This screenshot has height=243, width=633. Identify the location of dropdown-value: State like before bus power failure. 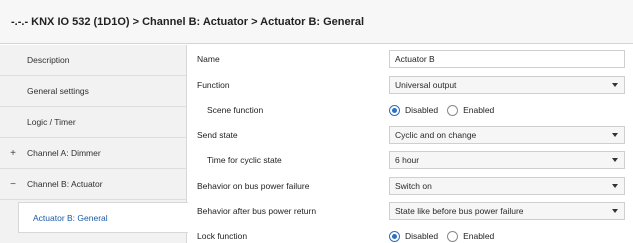
(459, 211).